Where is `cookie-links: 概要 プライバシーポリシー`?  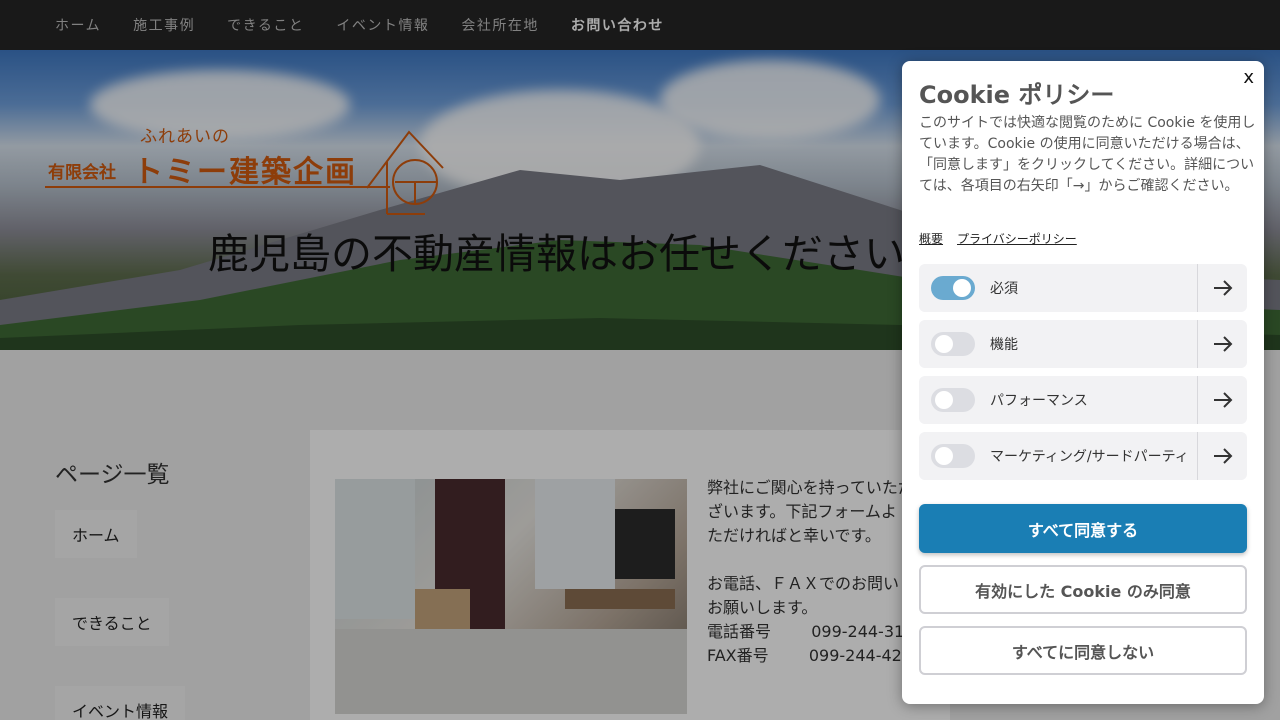 cookie-links: 概要 プライバシーポリシー is located at coordinates (998, 238).